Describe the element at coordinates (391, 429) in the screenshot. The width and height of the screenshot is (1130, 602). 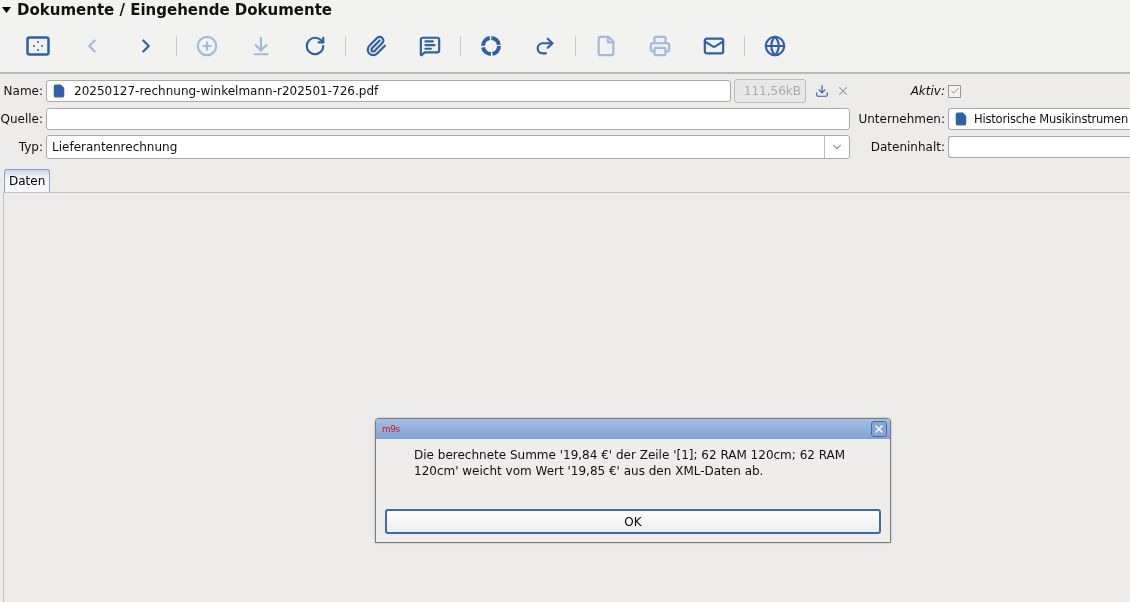
I see `app-logo: m9s` at that location.